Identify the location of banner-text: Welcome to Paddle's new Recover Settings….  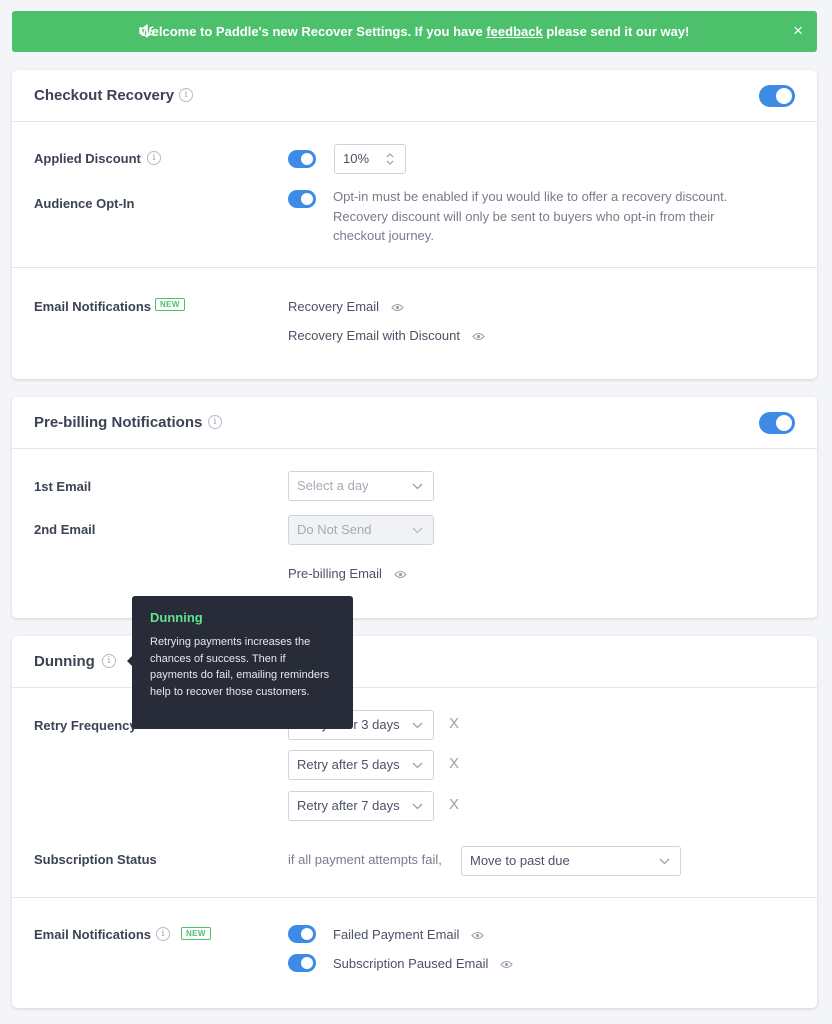
(415, 31).